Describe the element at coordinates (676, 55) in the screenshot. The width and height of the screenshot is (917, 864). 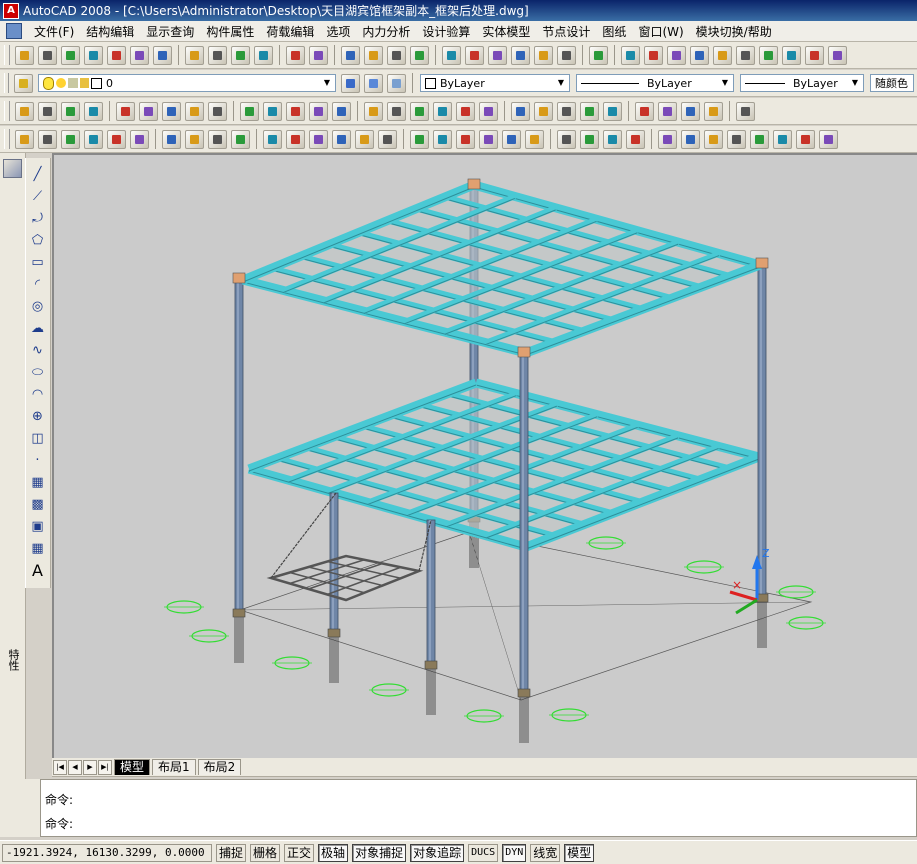
I see `view-left-icon` at that location.